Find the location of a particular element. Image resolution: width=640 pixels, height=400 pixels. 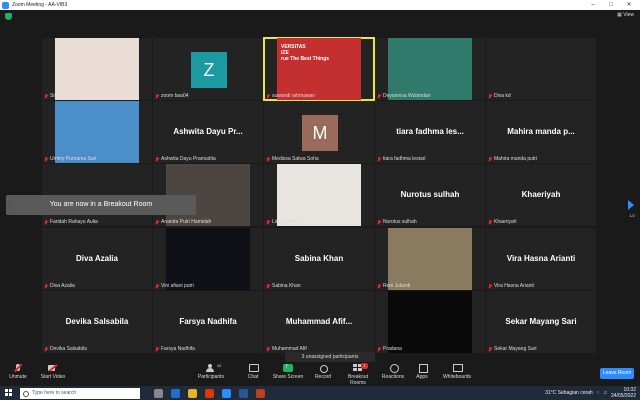

participant-display-name: Vira Hasna Arianti is located at coordinates (541, 258).